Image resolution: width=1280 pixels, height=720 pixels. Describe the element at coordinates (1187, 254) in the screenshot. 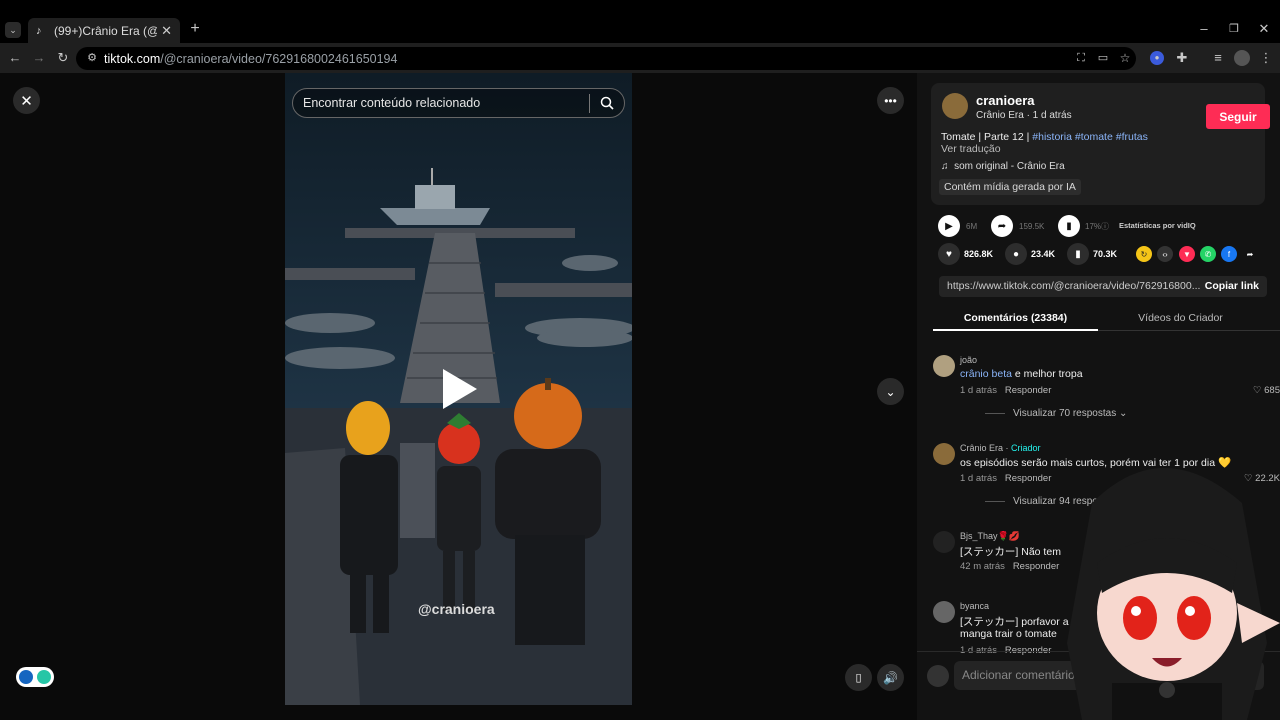

I see `send-icon: ▼` at that location.